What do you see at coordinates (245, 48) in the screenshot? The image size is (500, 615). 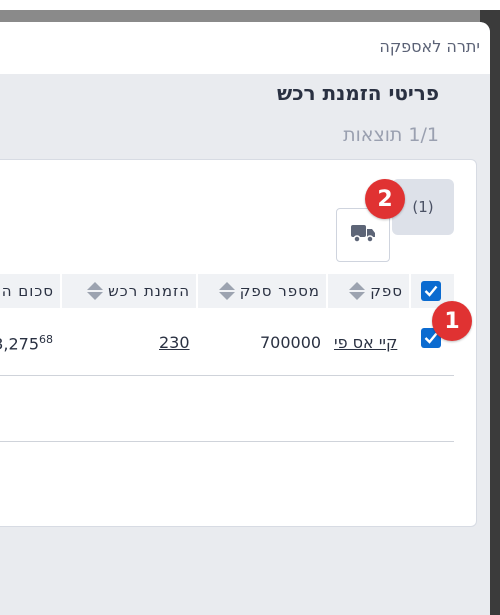 I see `panel-header: יתרה לאספקה` at bounding box center [245, 48].